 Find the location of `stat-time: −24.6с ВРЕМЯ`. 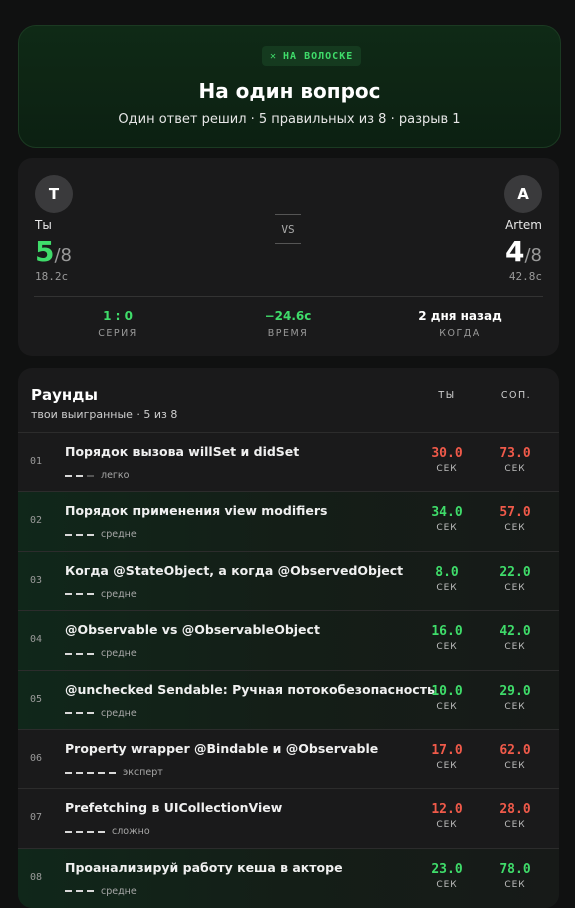

stat-time: −24.6с ВРЕМЯ is located at coordinates (288, 324).